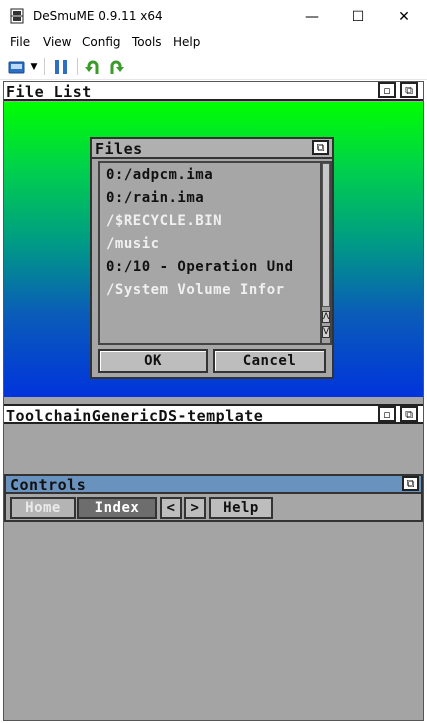 The image size is (427, 723). Describe the element at coordinates (210, 267) in the screenshot. I see `list-item: 0:/10 - Operation Und` at that location.